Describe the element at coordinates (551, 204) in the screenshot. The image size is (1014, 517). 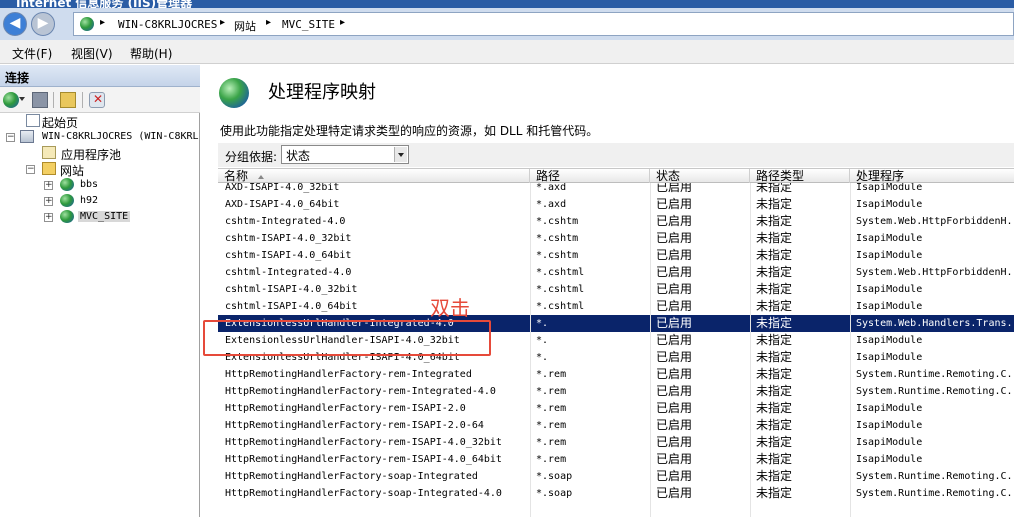
I see `cell-path: *.axd` at that location.